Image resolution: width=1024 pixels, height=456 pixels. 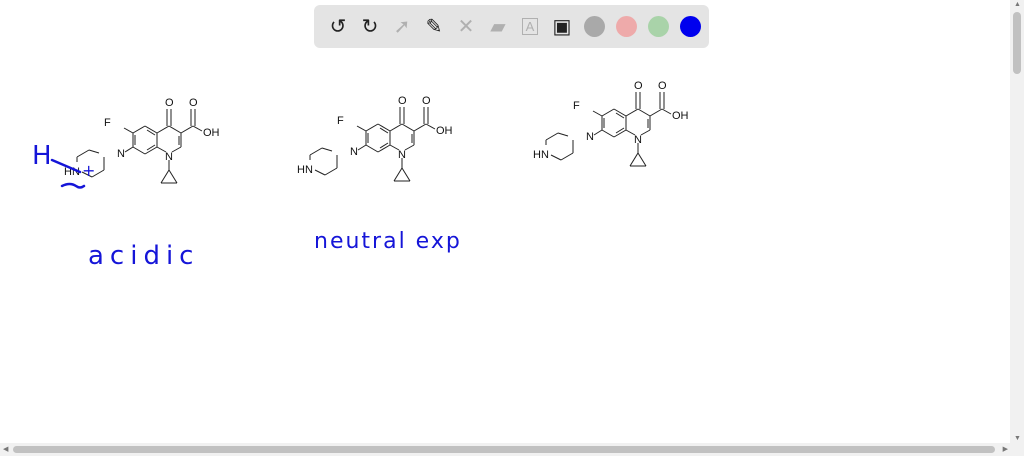 What do you see at coordinates (504, 449) in the screenshot?
I see `horizontal-scroll-thumb` at bounding box center [504, 449].